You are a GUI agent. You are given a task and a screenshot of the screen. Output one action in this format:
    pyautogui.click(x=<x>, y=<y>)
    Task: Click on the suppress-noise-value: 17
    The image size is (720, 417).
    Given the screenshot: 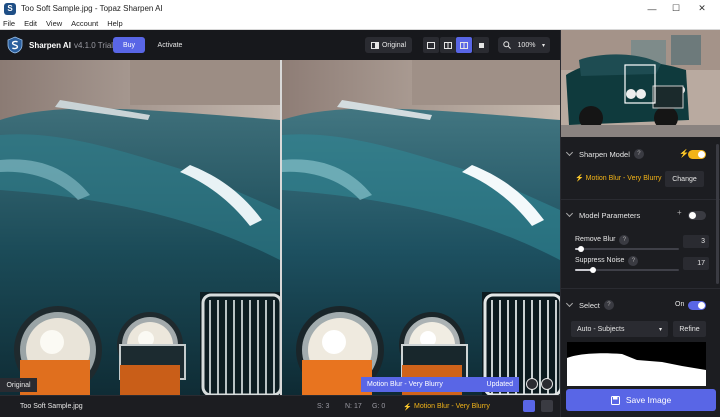 What is the action you would take?
    pyautogui.click(x=696, y=263)
    